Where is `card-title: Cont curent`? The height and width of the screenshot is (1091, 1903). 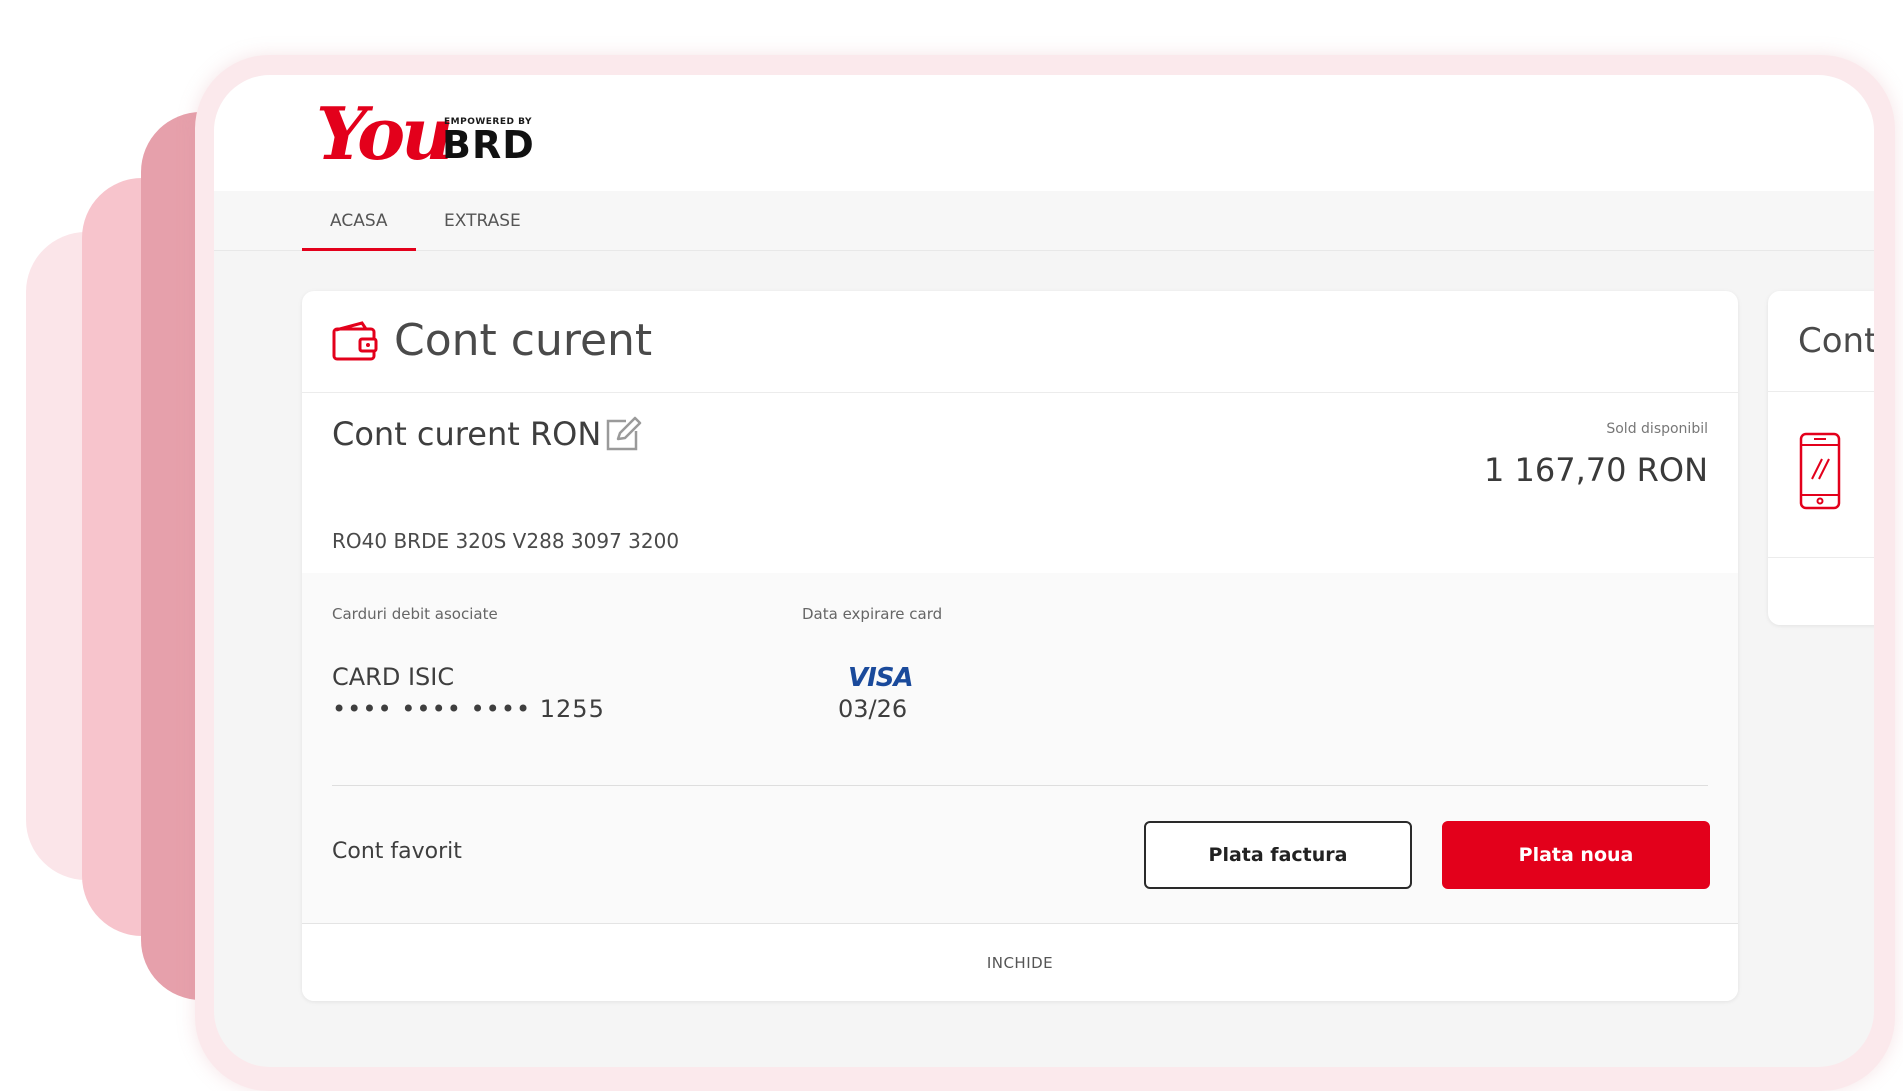 card-title: Cont curent is located at coordinates (523, 340).